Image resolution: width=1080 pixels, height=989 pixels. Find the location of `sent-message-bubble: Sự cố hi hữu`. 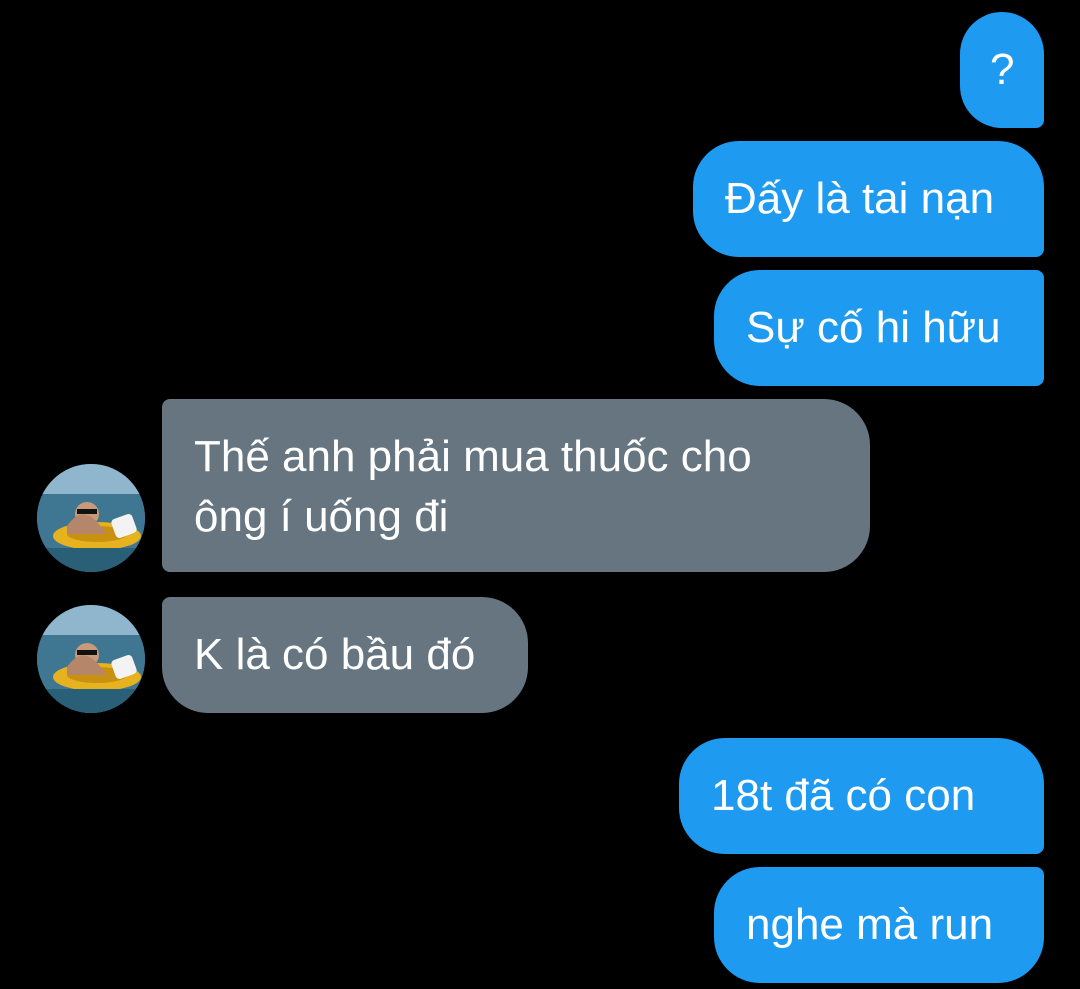

sent-message-bubble: Sự cố hi hữu is located at coordinates (879, 328).